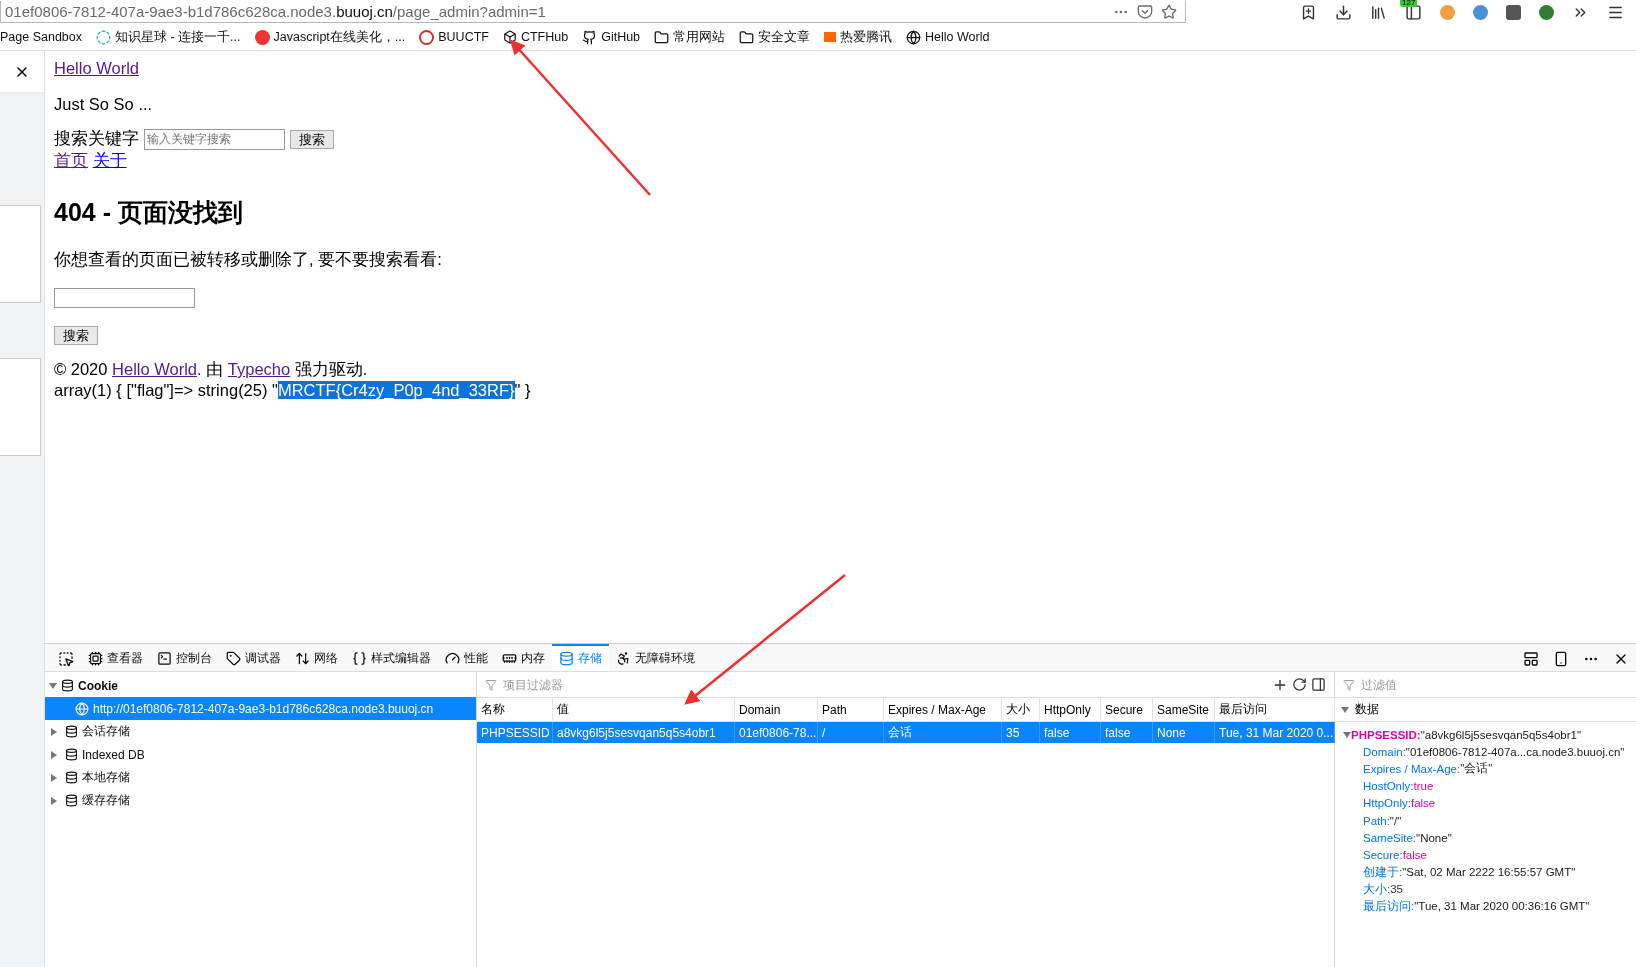 The width and height of the screenshot is (1636, 967). What do you see at coordinates (1561, 658) in the screenshot?
I see `responsive-icon` at bounding box center [1561, 658].